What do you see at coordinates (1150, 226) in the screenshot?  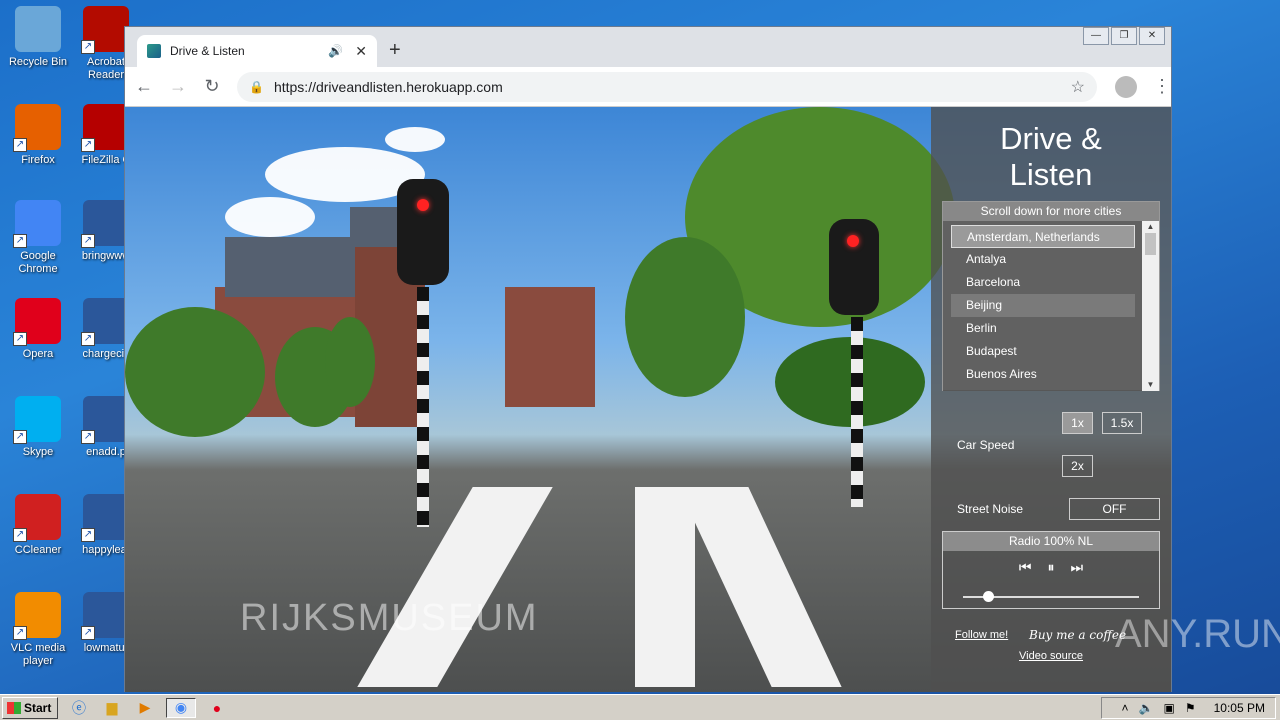 I see `scroll-up-icon: ▲` at bounding box center [1150, 226].